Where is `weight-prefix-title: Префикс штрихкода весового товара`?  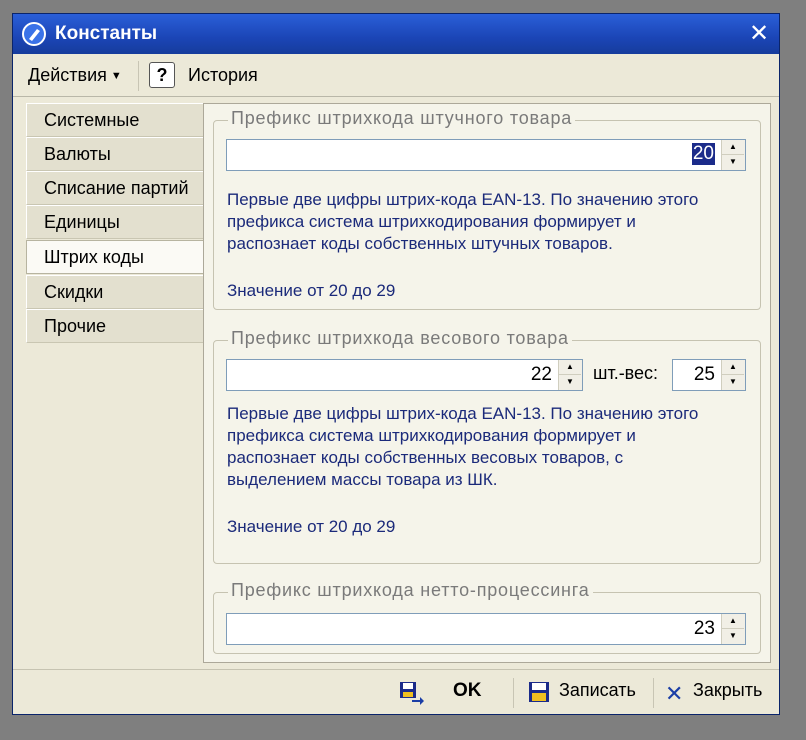
weight-prefix-title: Префикс штрихкода весового товара is located at coordinates (400, 338).